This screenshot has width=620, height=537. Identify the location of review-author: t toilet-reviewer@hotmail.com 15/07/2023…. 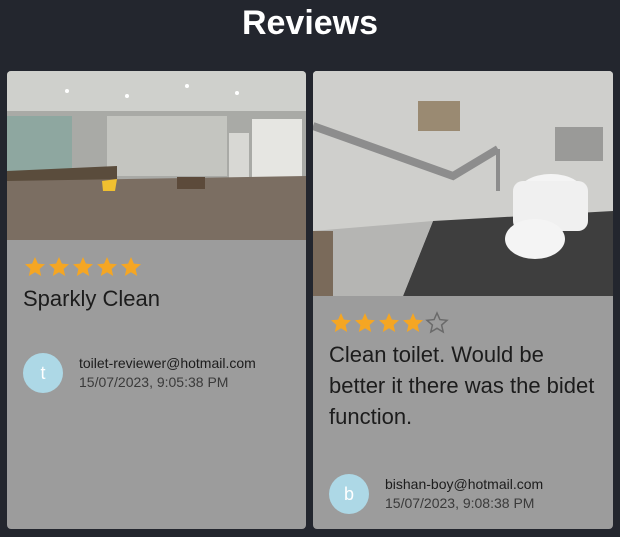
(139, 373).